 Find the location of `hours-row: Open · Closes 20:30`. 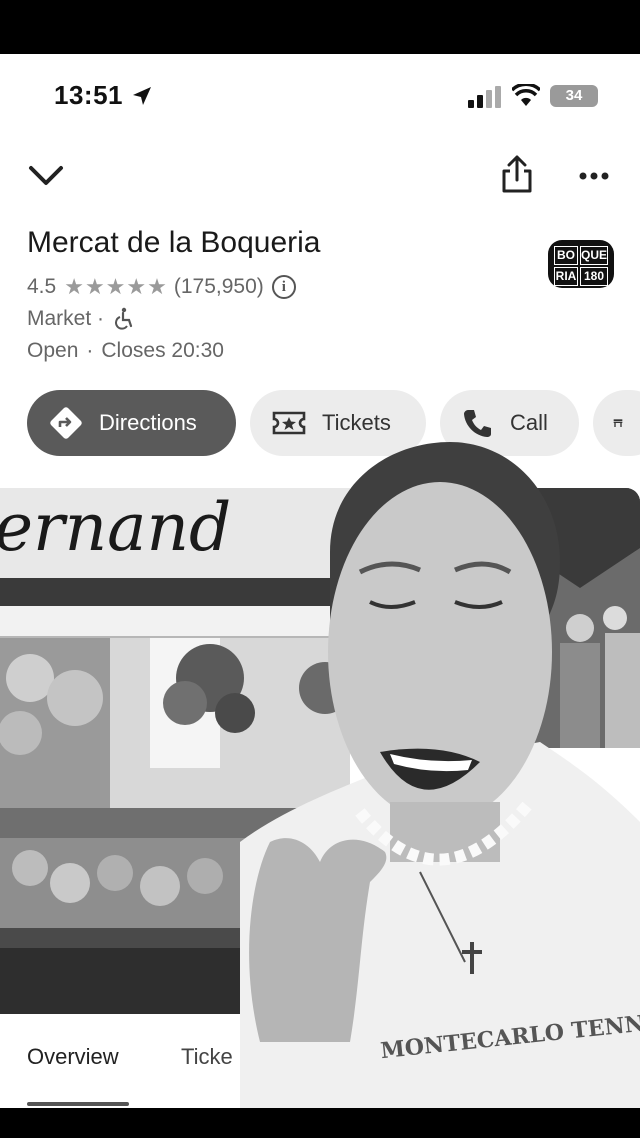

hours-row: Open · Closes 20:30 is located at coordinates (125, 351).